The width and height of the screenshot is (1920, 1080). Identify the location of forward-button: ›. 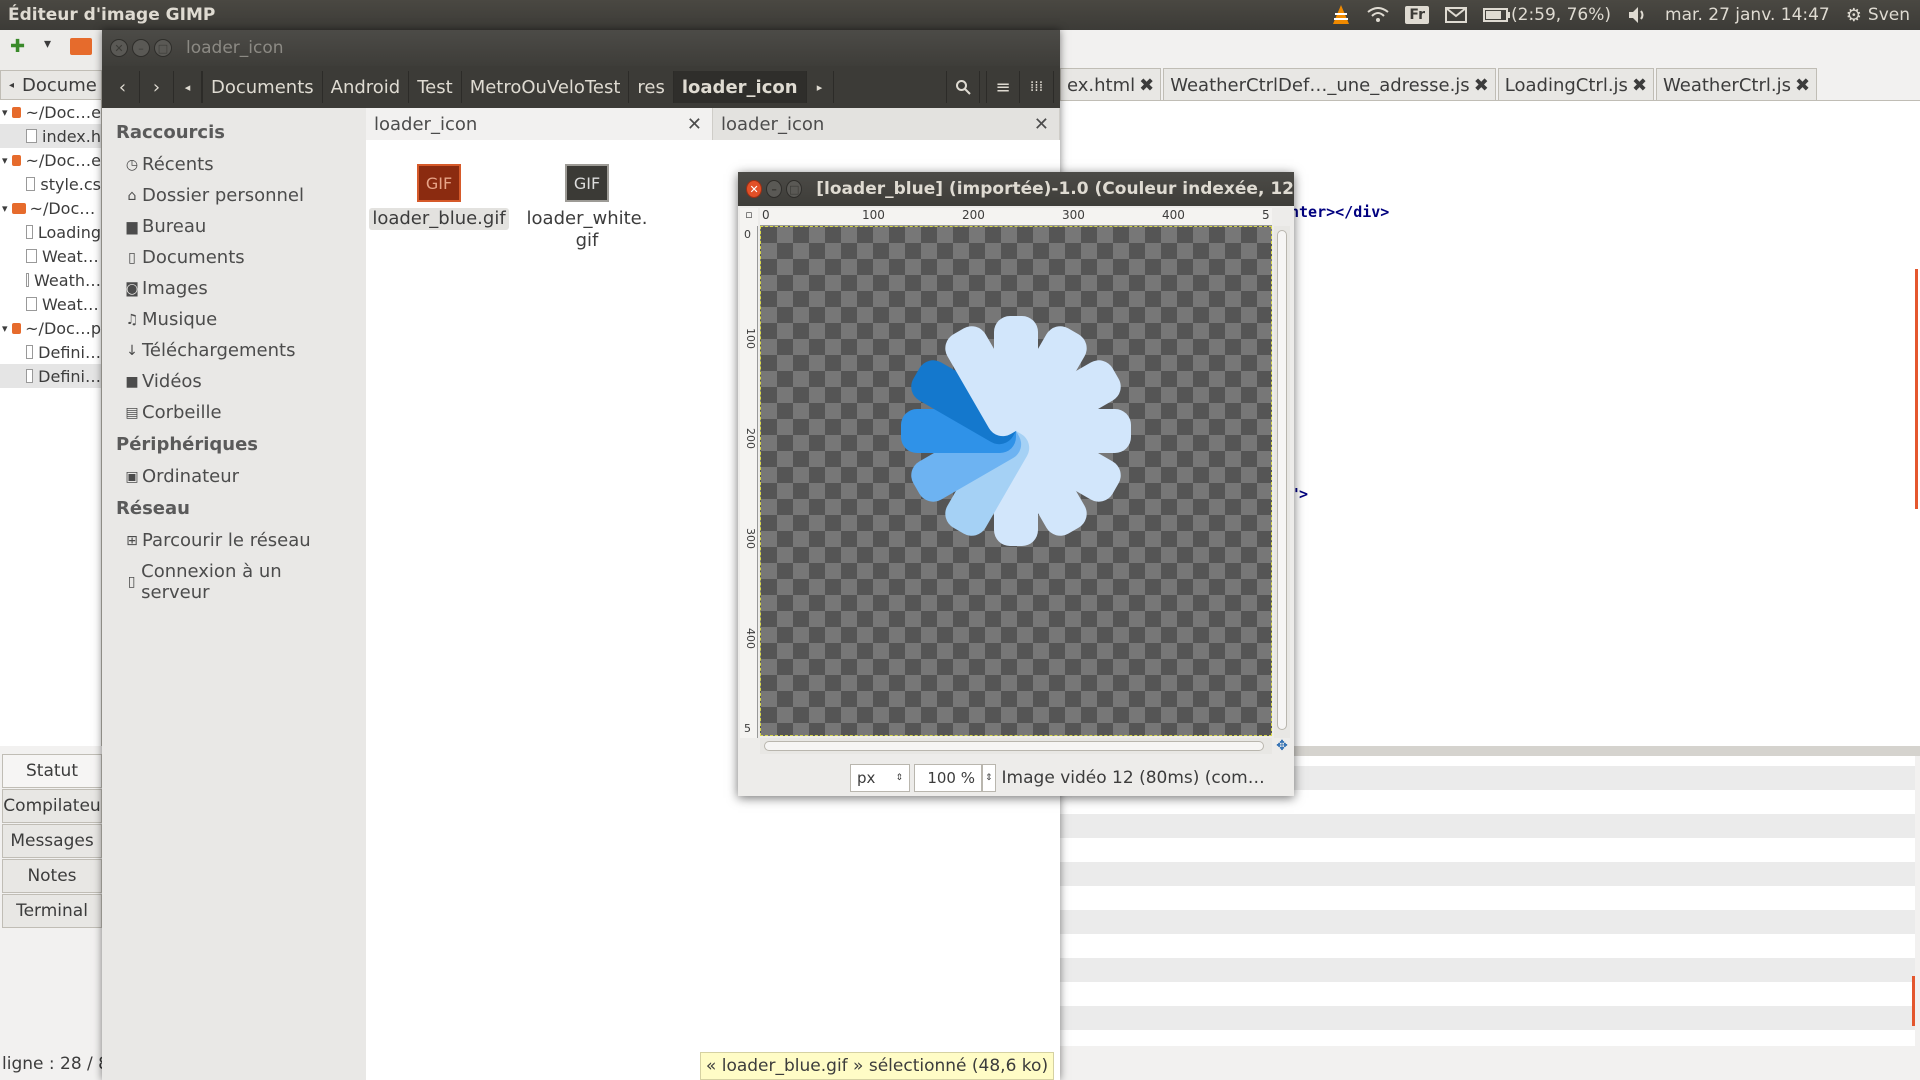
(157, 87).